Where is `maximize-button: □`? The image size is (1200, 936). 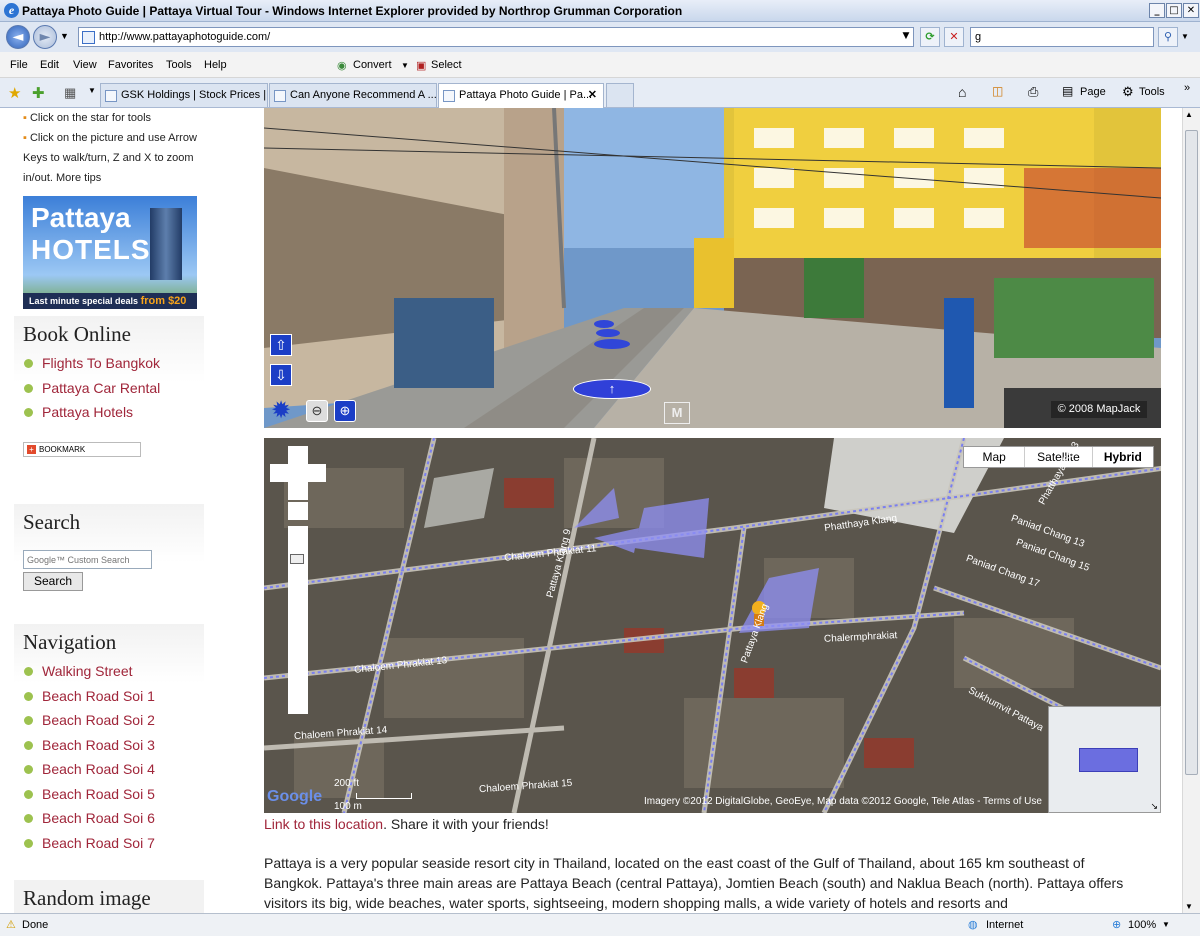
maximize-button: □ is located at coordinates (1174, 10).